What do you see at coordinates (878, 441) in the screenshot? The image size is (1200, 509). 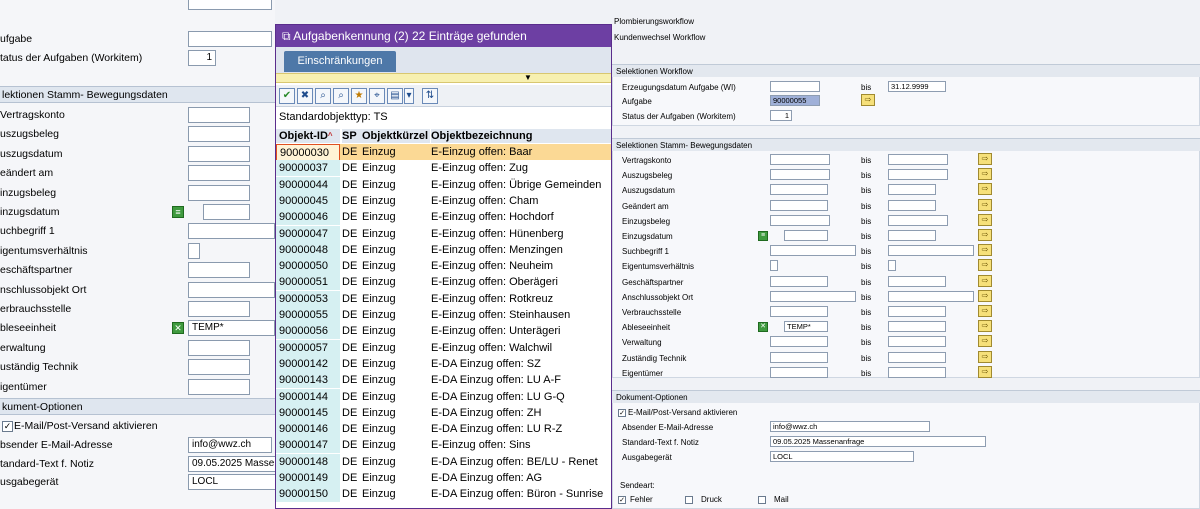 I see `standard-text-input-r: 09.05.2025 Massenanfrage` at bounding box center [878, 441].